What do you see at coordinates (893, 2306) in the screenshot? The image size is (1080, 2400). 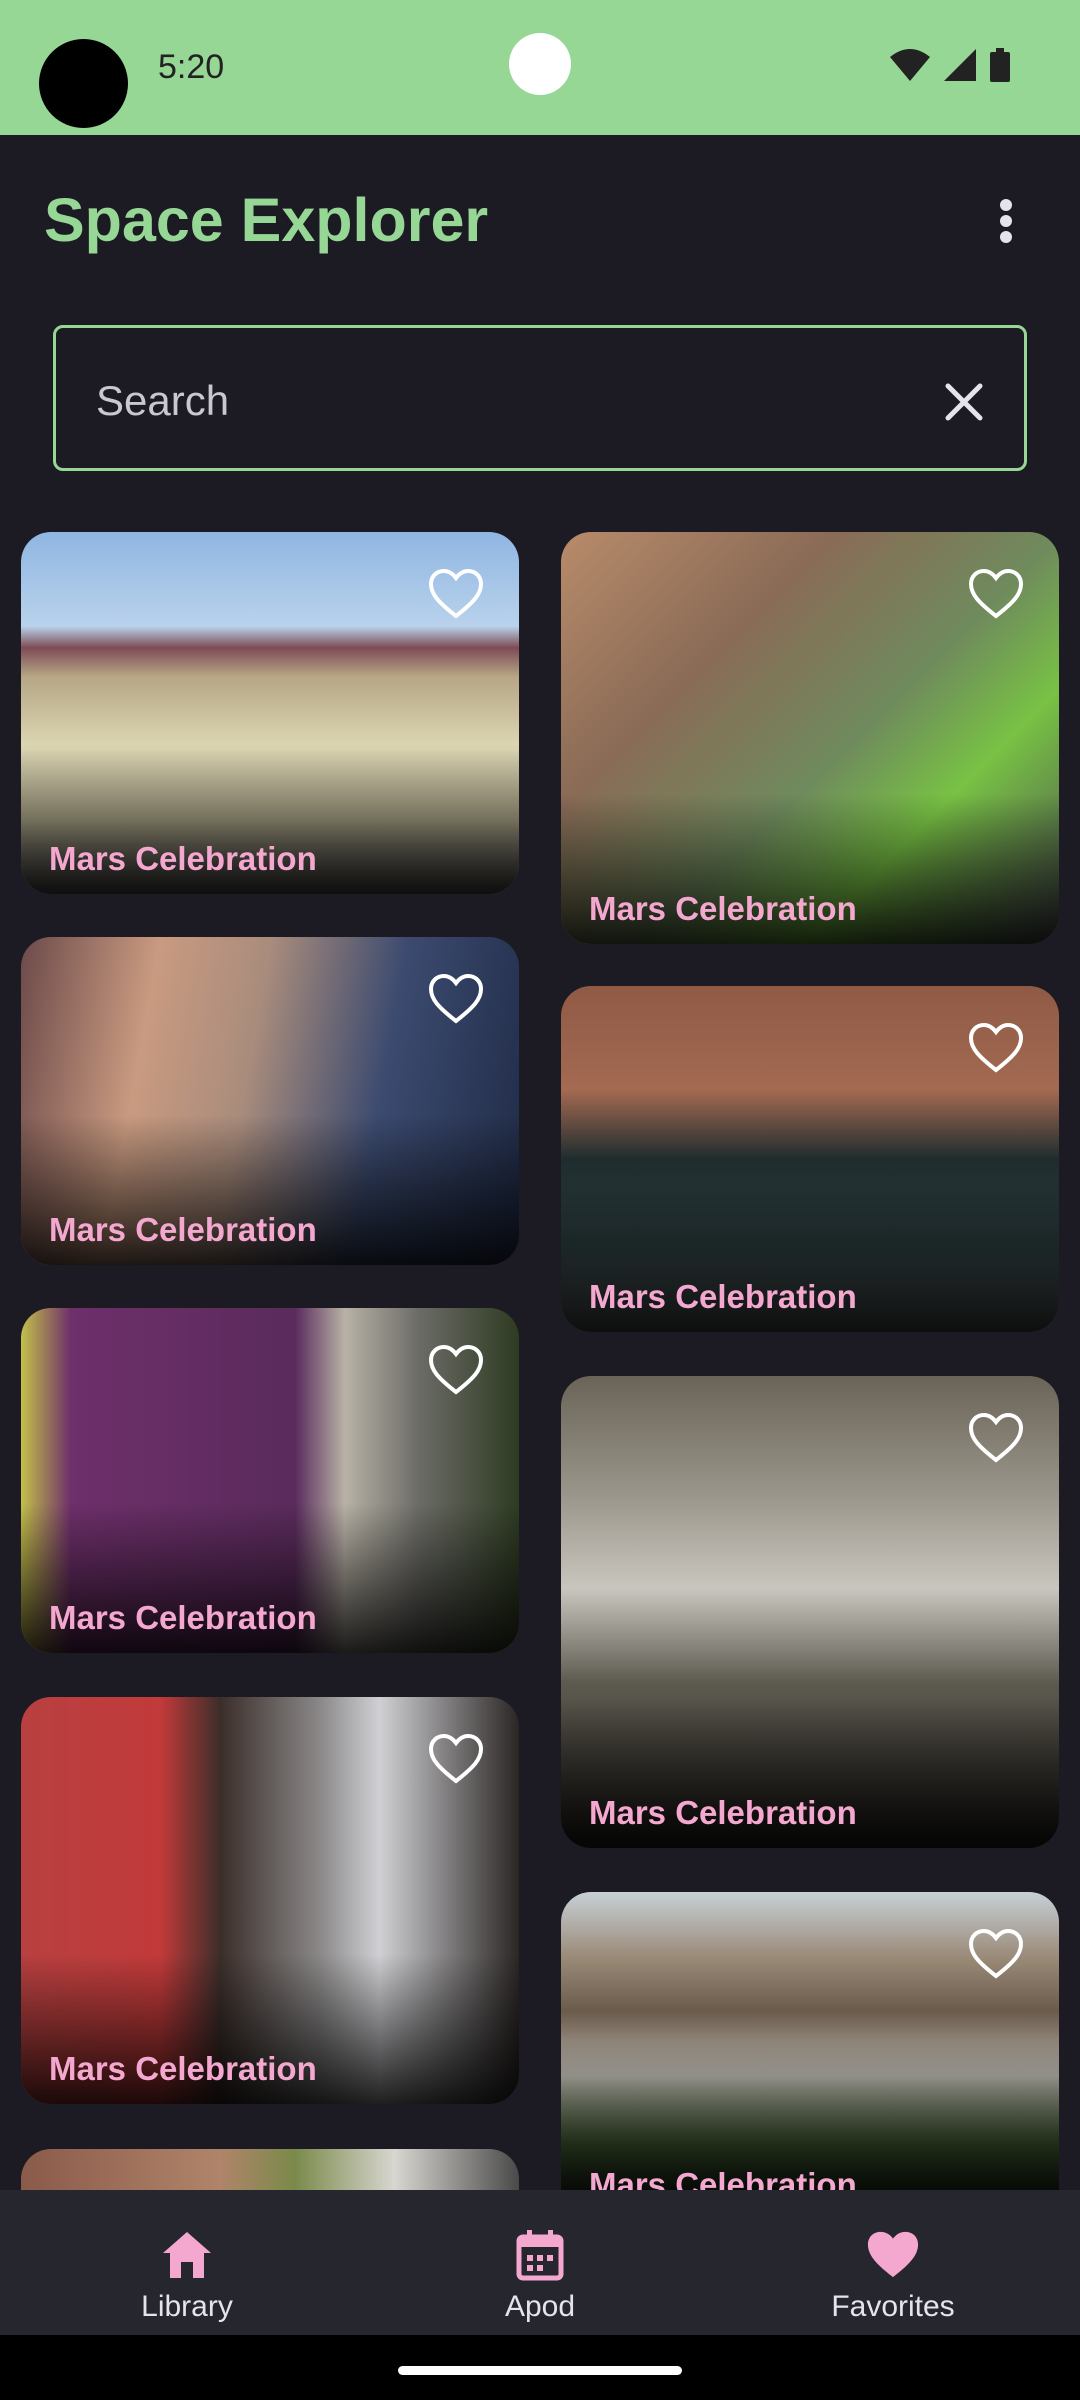 I see `nav-label: Favorites` at bounding box center [893, 2306].